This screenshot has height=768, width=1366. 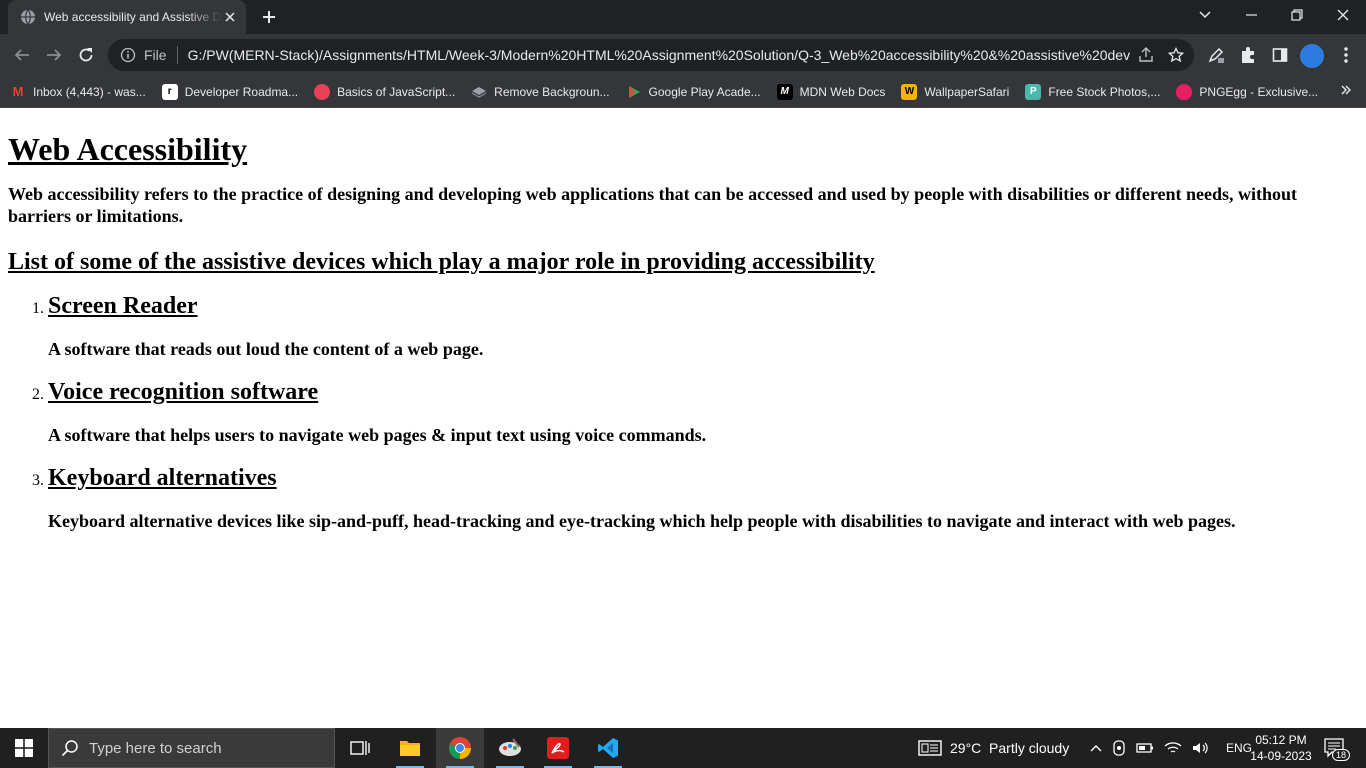 I want to click on back-button, so click(x=22, y=55).